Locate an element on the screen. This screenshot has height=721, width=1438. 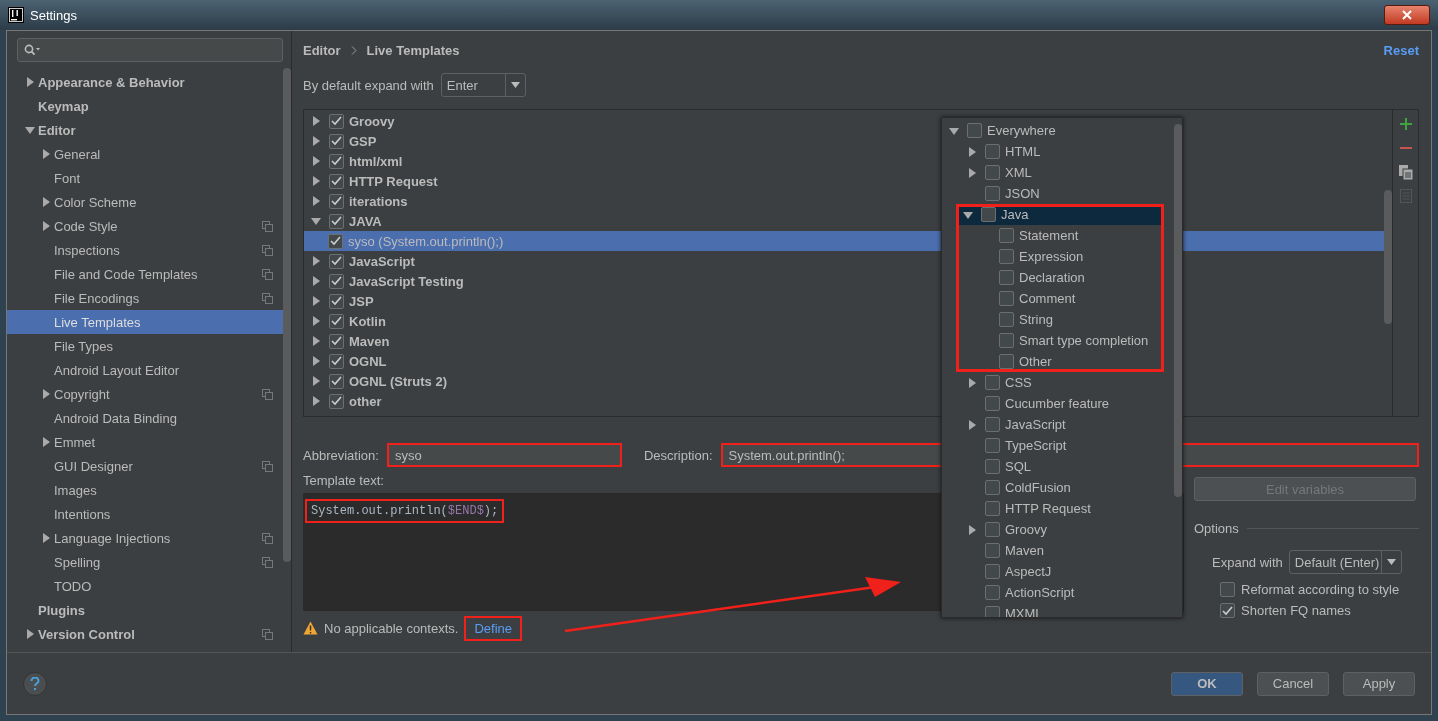
checkbox-label: Reformat according to style is located at coordinates (1320, 589).